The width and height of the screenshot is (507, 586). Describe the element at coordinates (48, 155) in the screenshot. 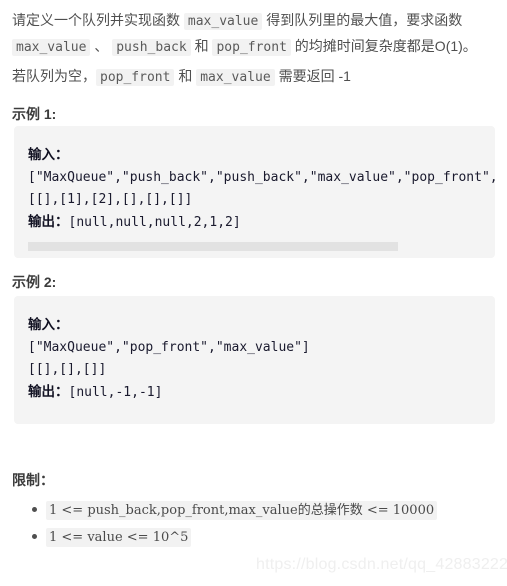

I see `example-1-input-label: 输入：` at that location.